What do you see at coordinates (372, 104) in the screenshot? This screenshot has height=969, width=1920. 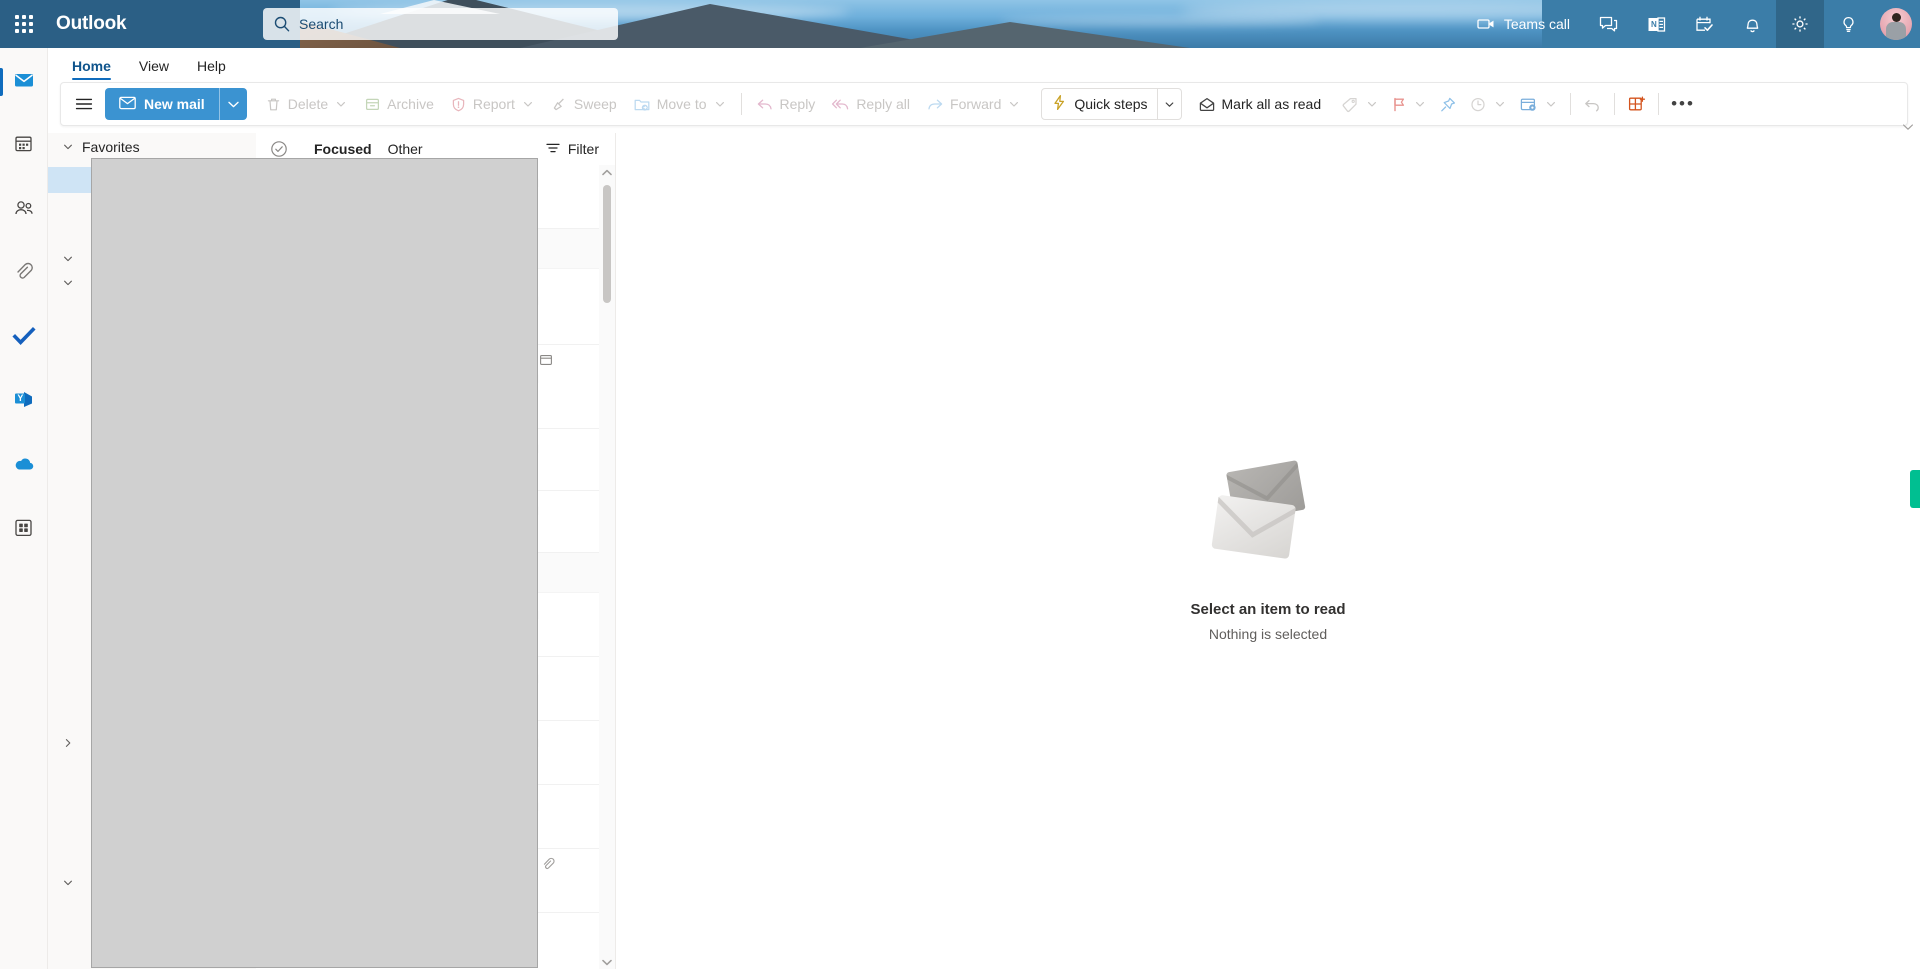 I see `archive-box-icon` at bounding box center [372, 104].